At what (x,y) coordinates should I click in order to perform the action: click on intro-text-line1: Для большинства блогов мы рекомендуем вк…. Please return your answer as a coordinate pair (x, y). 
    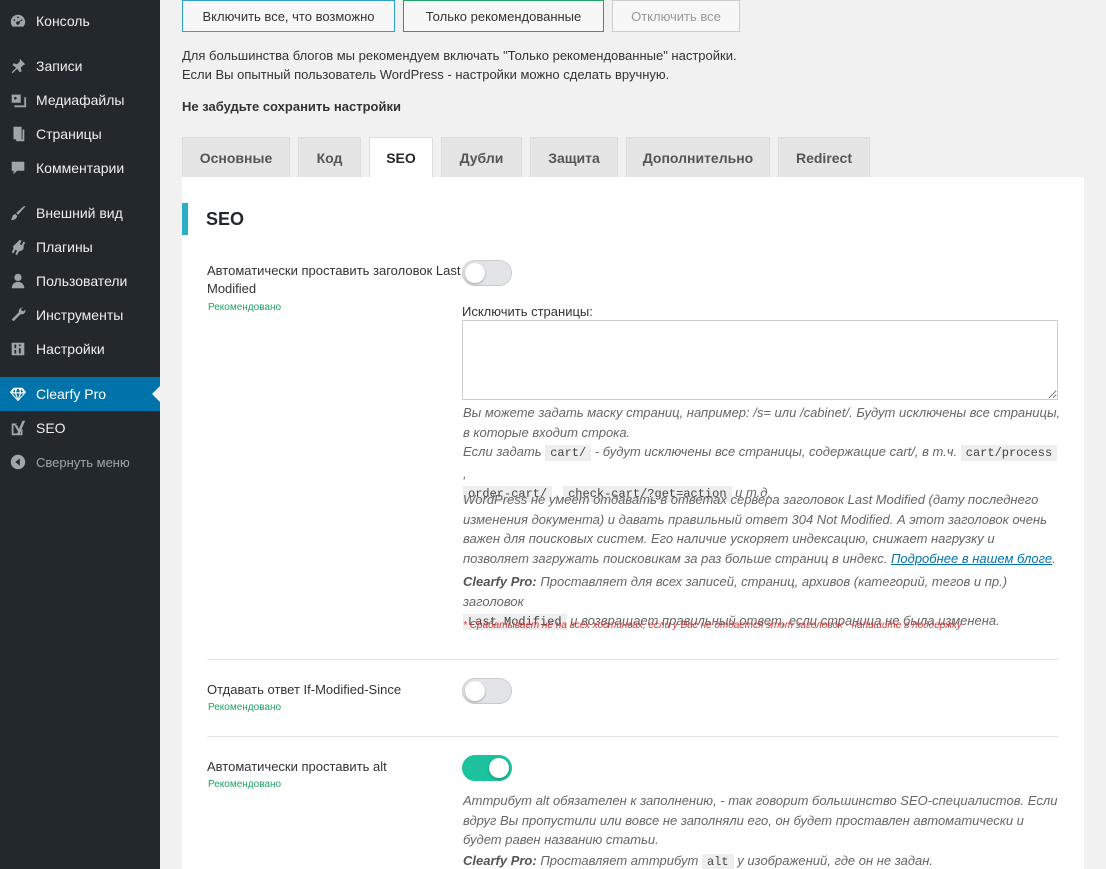
    Looking at the image, I should click on (459, 55).